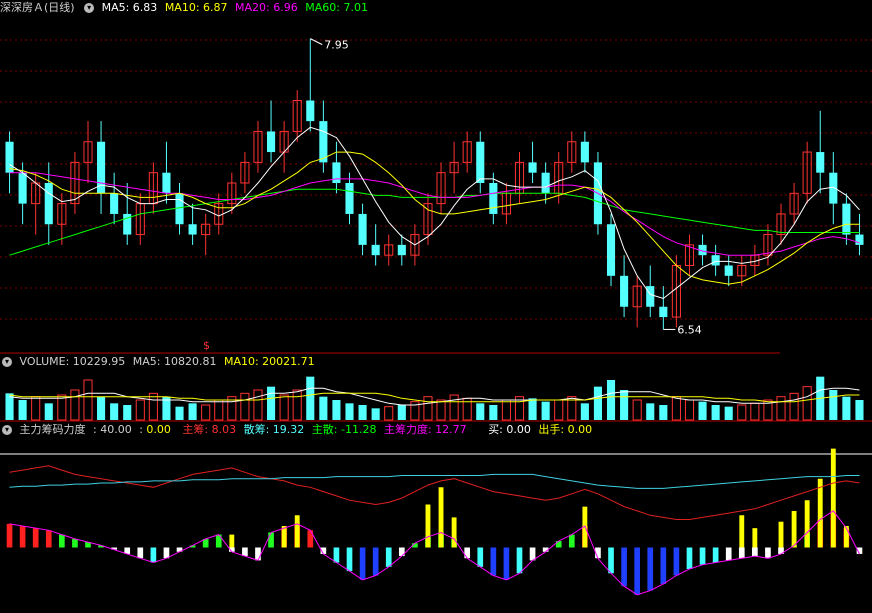 The height and width of the screenshot is (613, 872). Describe the element at coordinates (209, 429) in the screenshot. I see `zhuchou-readout: 主筹: 8.03` at that location.